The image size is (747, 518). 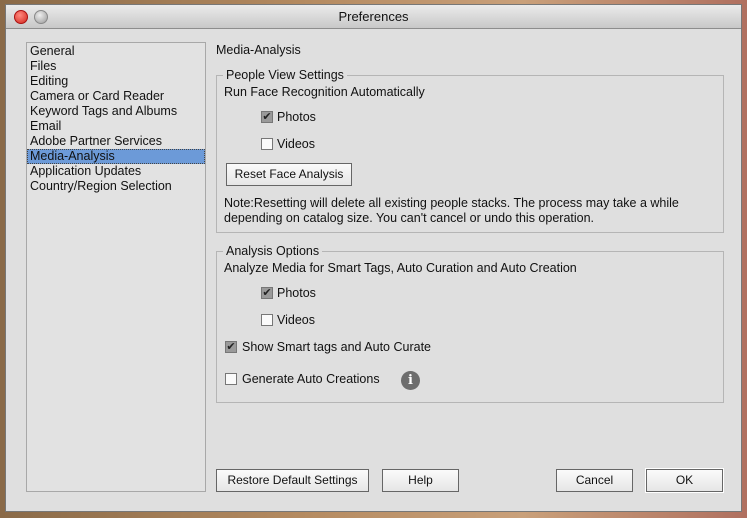 I want to click on auto-creations-checkbox, so click(x=231, y=379).